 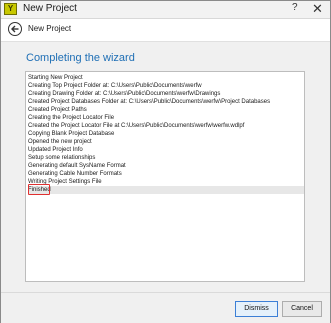 I want to click on help-button: ?, so click(x=295, y=7).